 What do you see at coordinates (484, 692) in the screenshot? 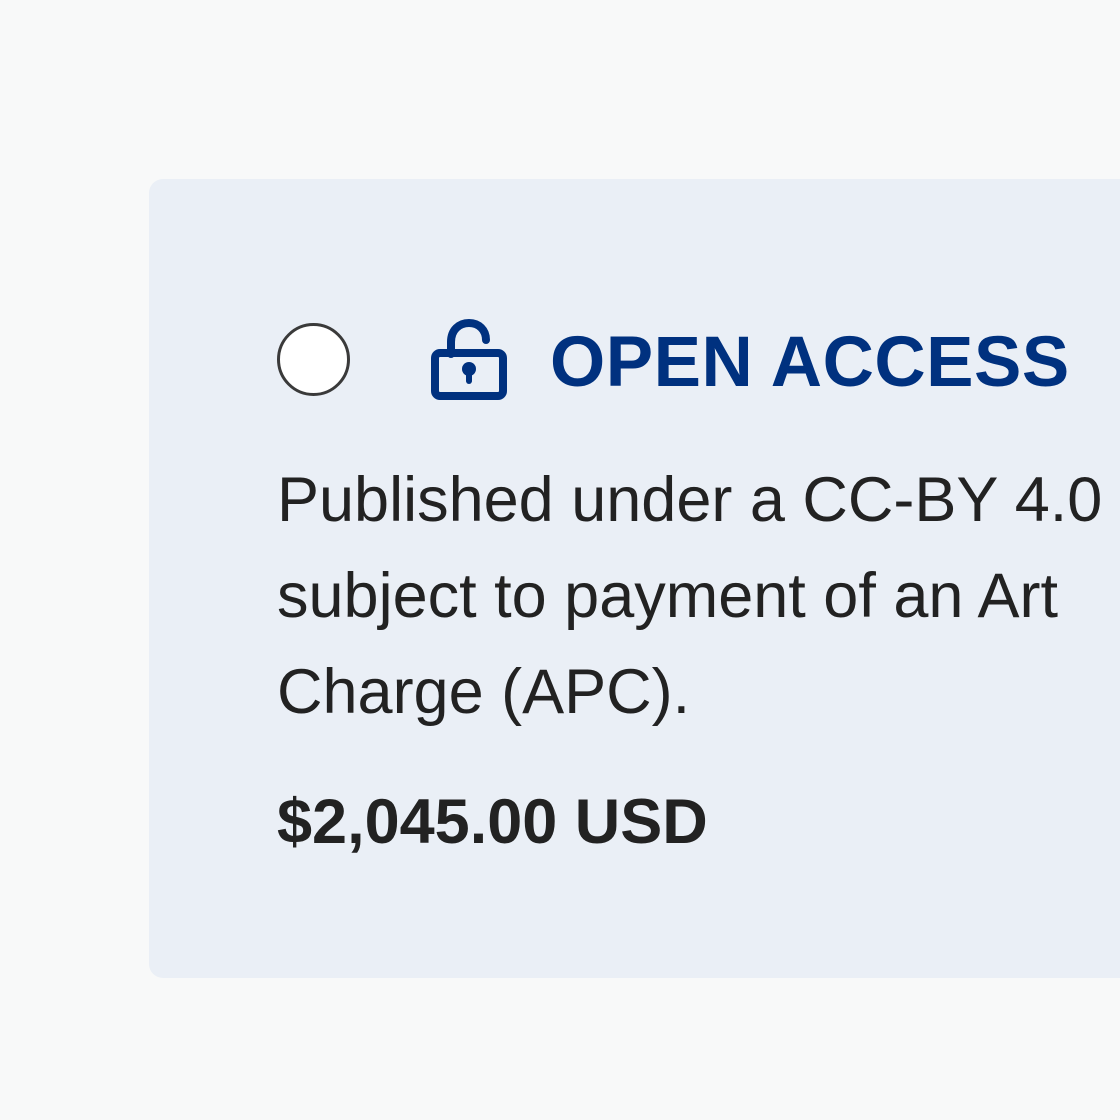
I see `description-line: Charge (APC).` at bounding box center [484, 692].